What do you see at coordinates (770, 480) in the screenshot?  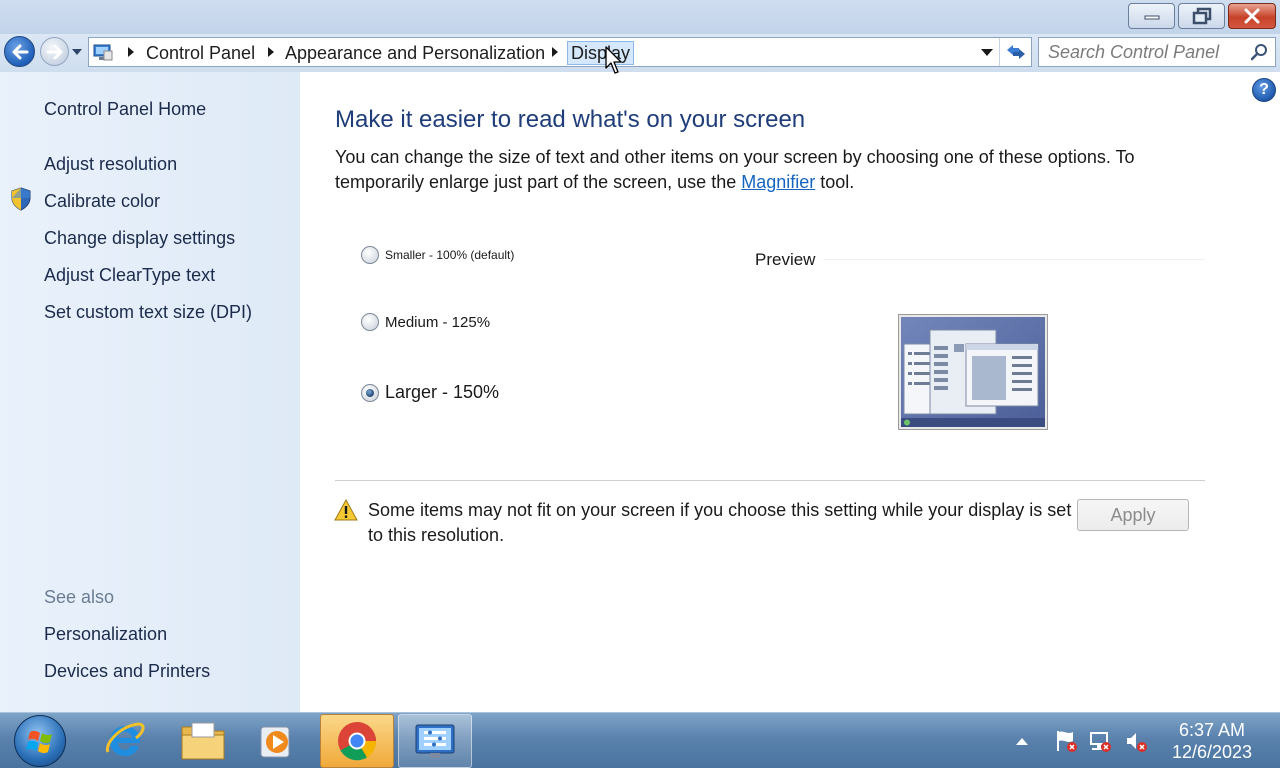 I see `section-divider` at bounding box center [770, 480].